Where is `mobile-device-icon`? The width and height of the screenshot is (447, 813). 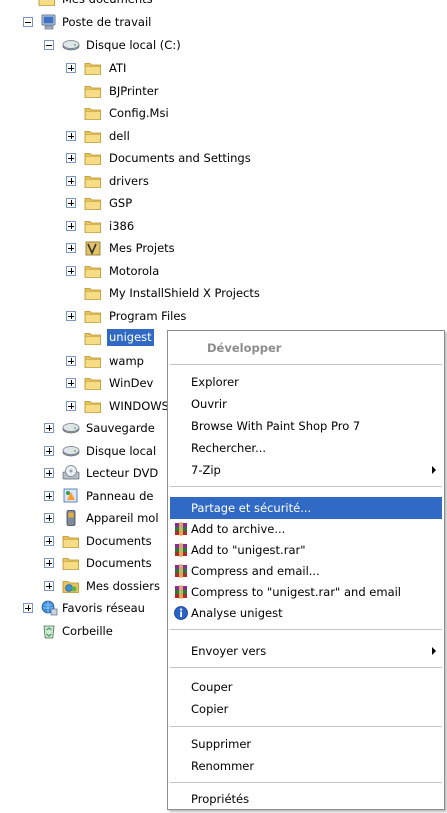 mobile-device-icon is located at coordinates (71, 518).